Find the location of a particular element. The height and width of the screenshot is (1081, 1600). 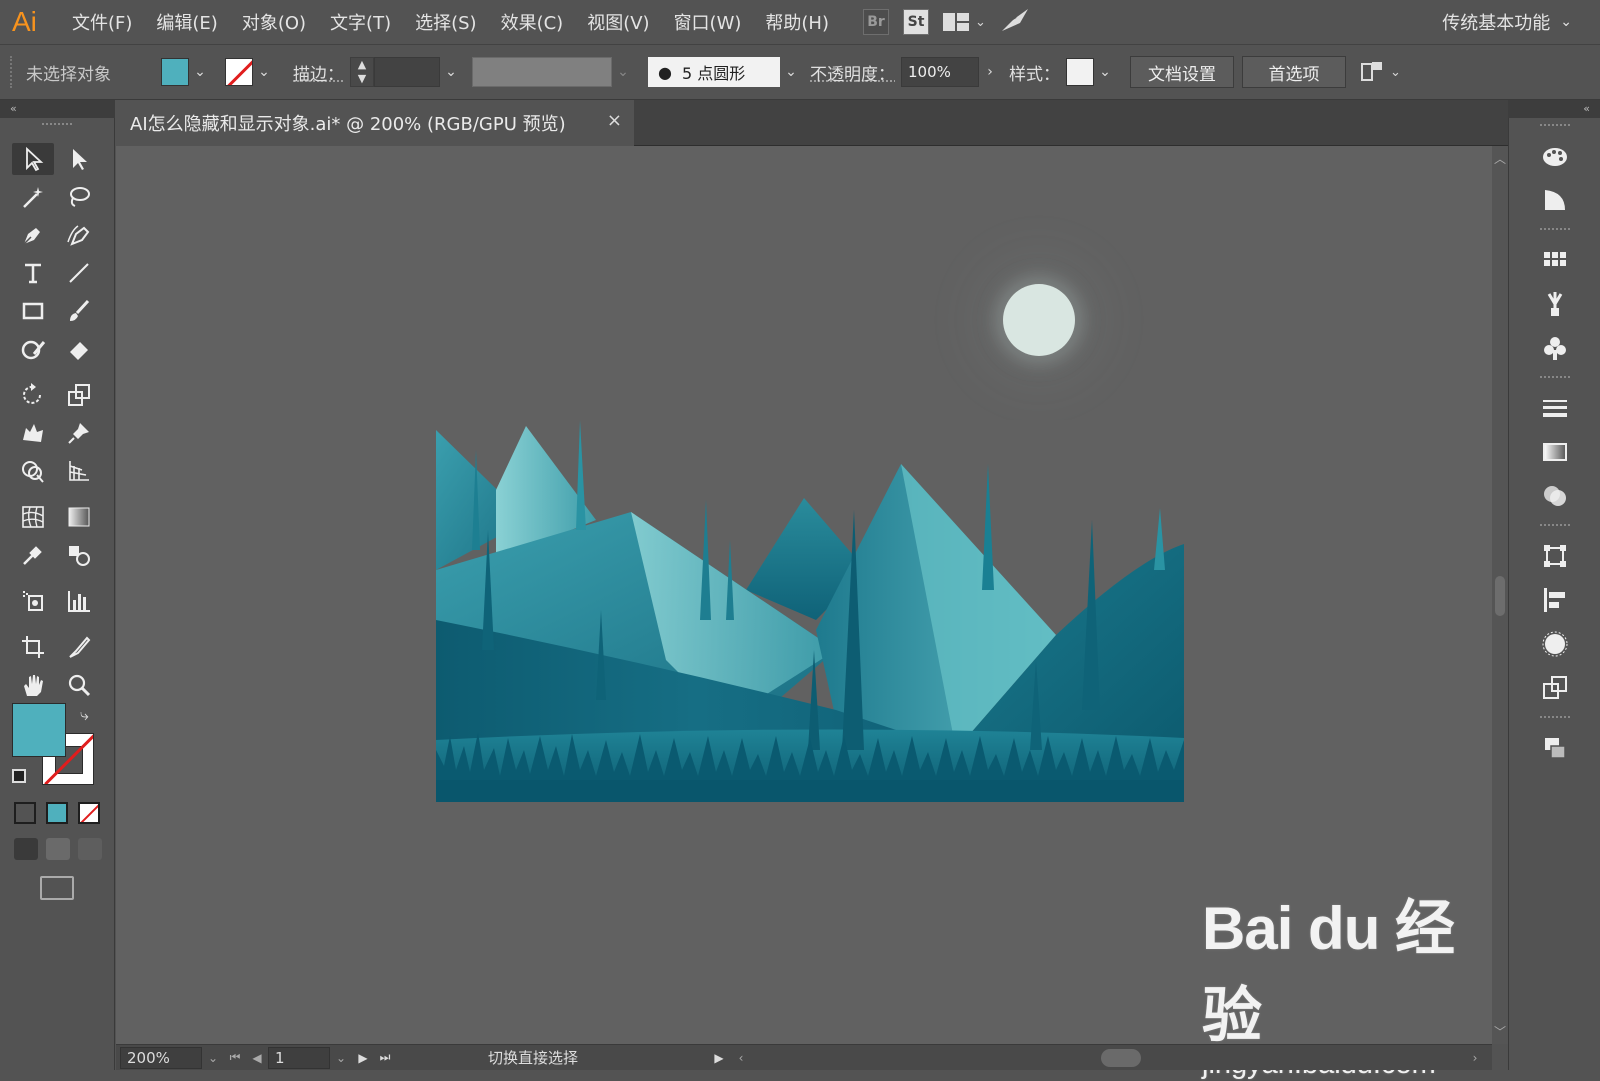

menu-window: 窗口(W) is located at coordinates (708, 22).